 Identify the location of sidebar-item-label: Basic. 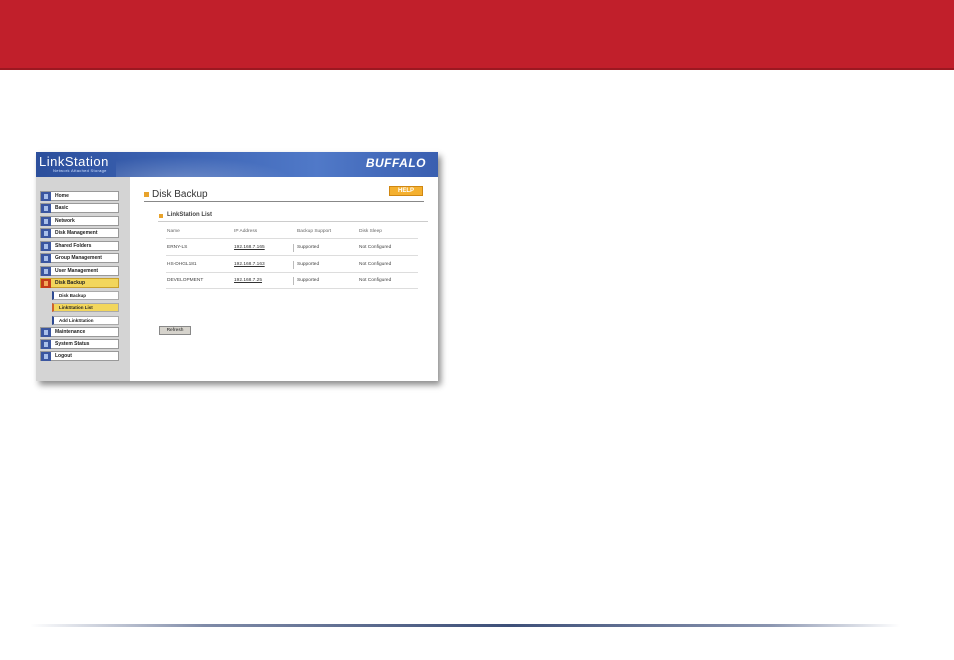
(62, 208).